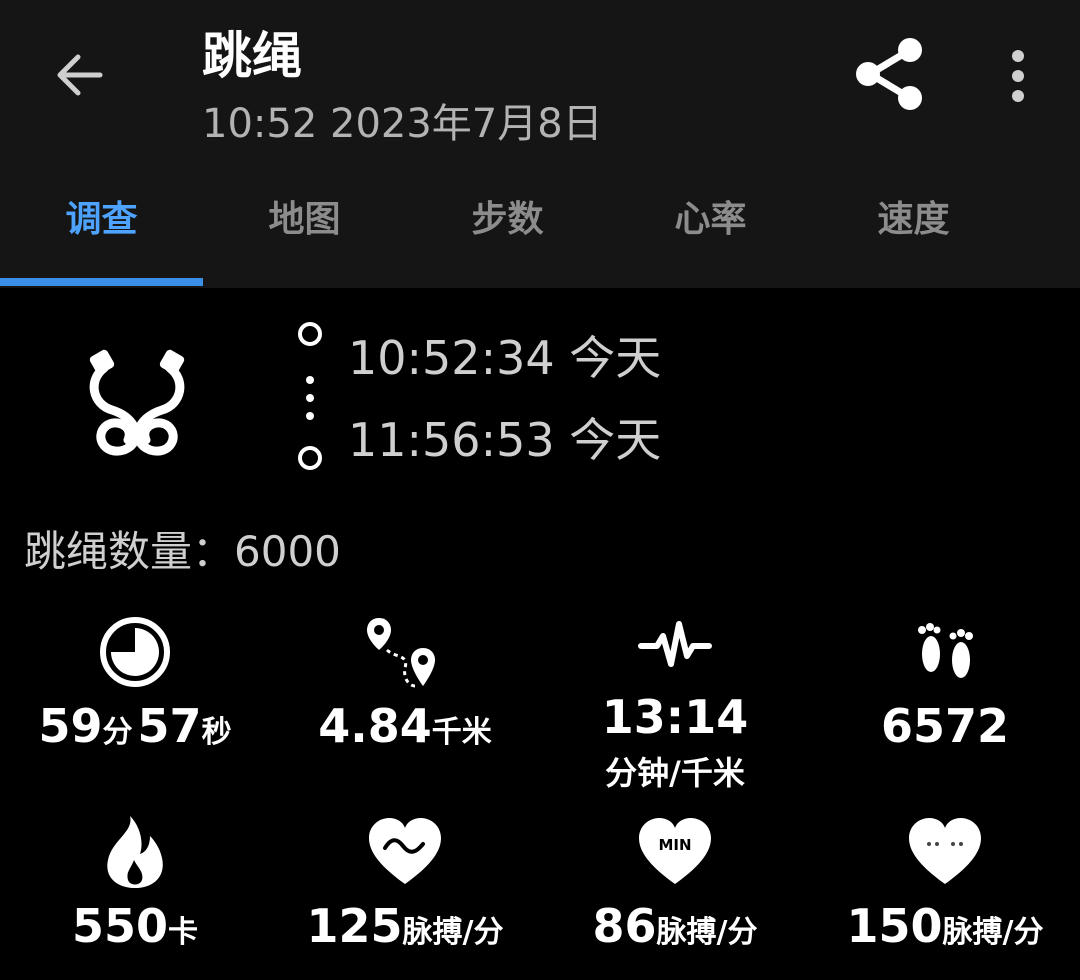  Describe the element at coordinates (507, 220) in the screenshot. I see `tab-steps: 步数` at that location.